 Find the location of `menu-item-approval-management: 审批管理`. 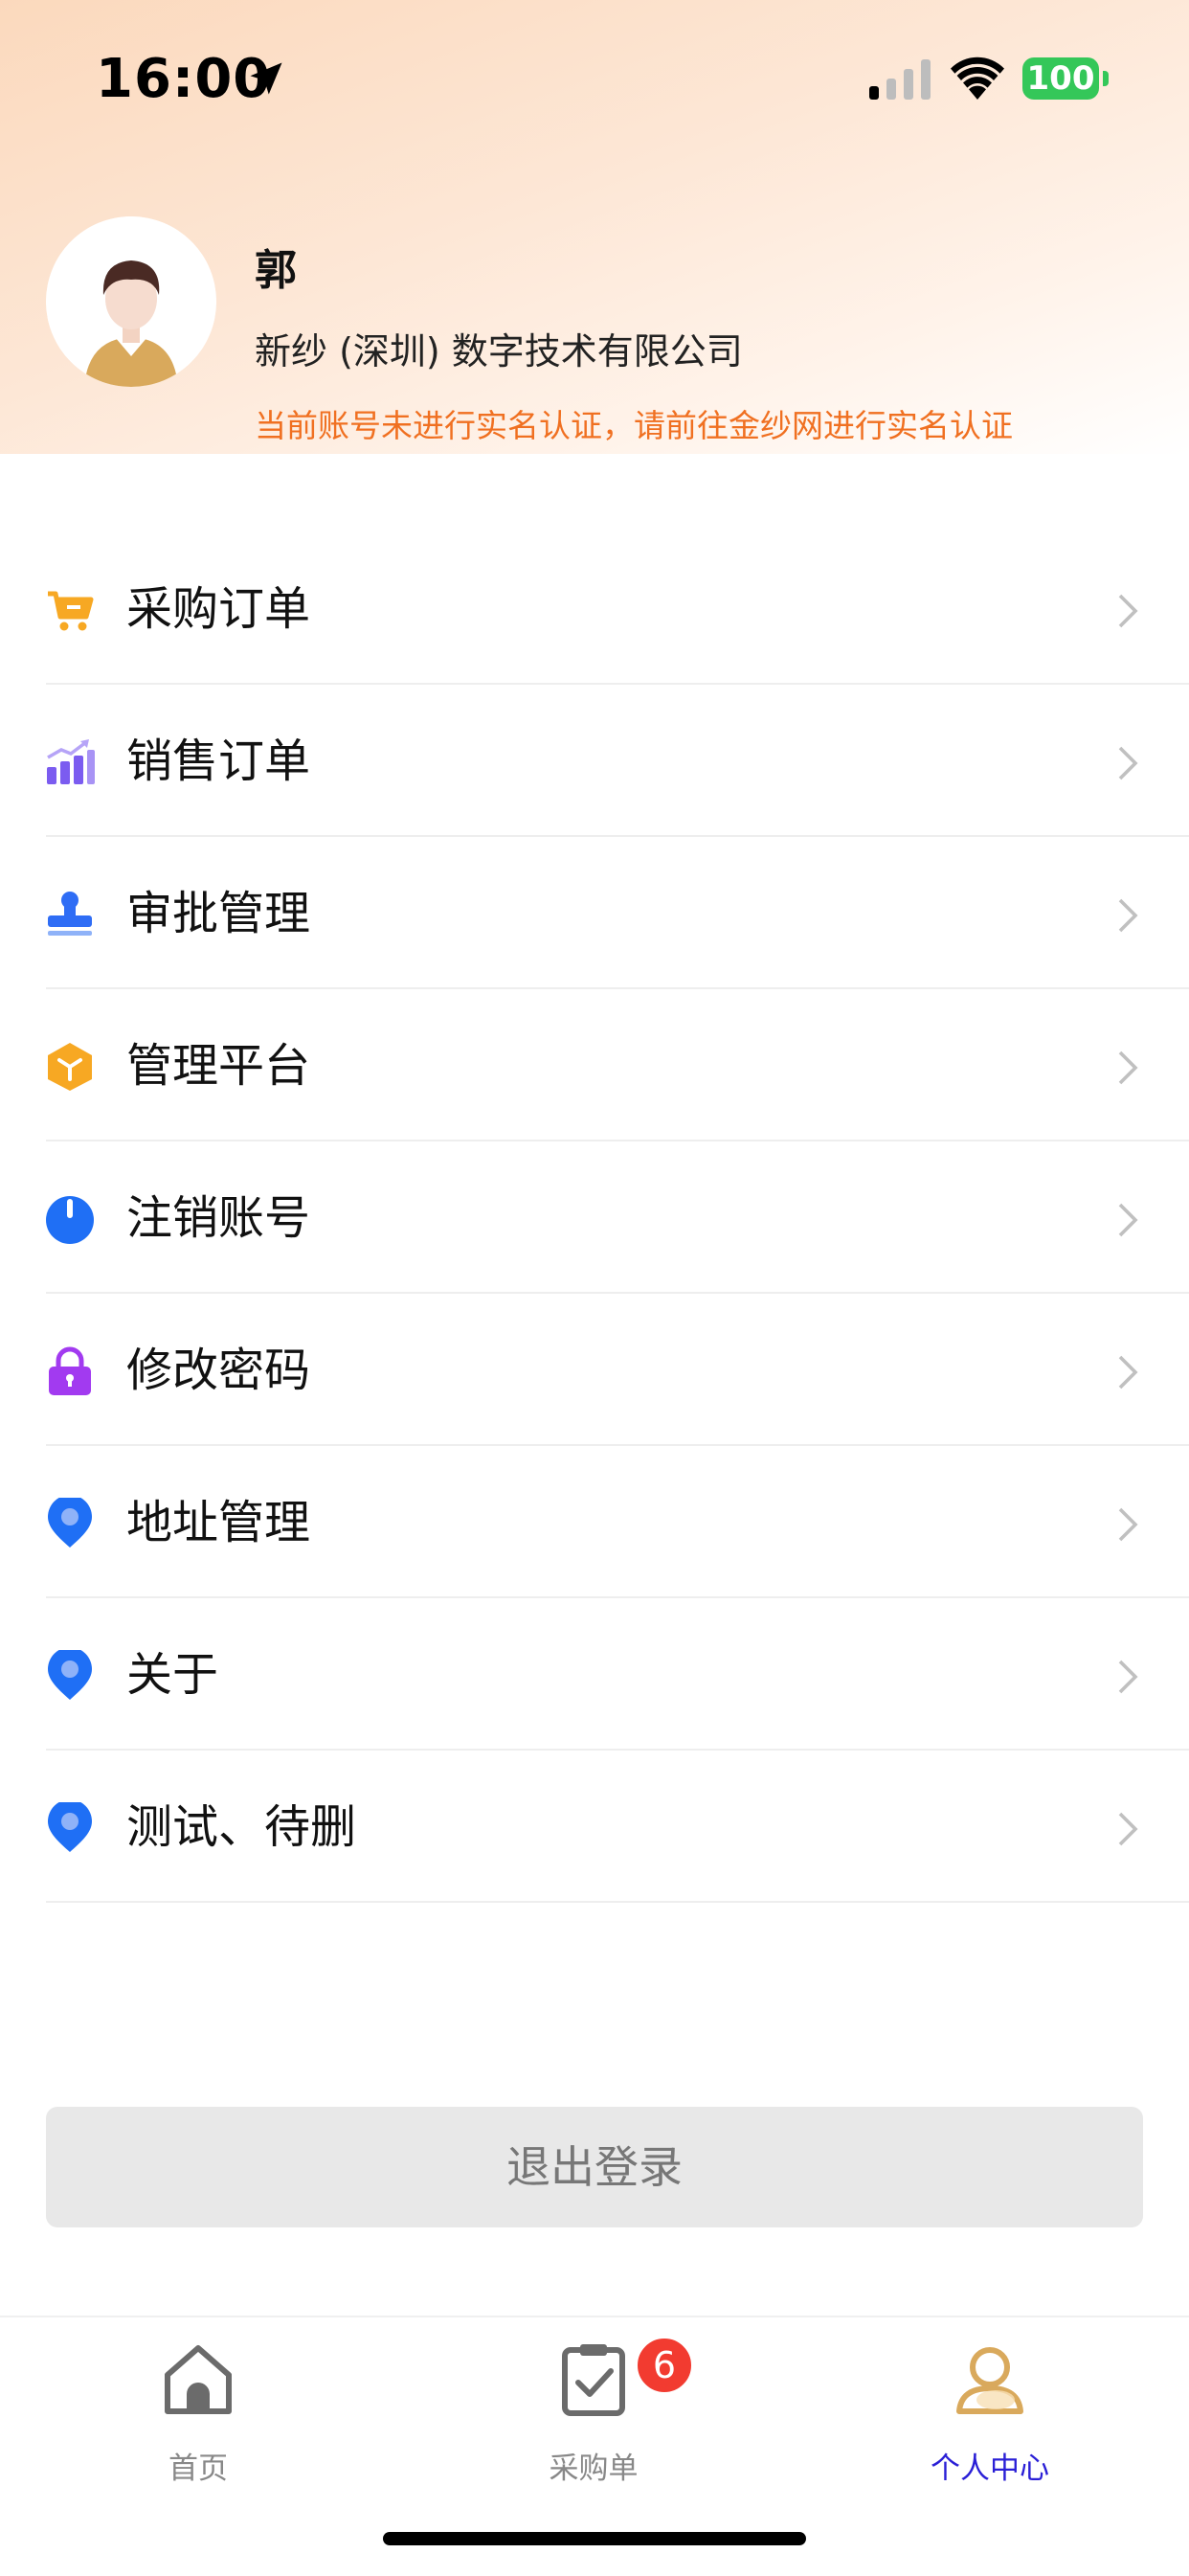

menu-item-approval-management: 审批管理 is located at coordinates (594, 913).